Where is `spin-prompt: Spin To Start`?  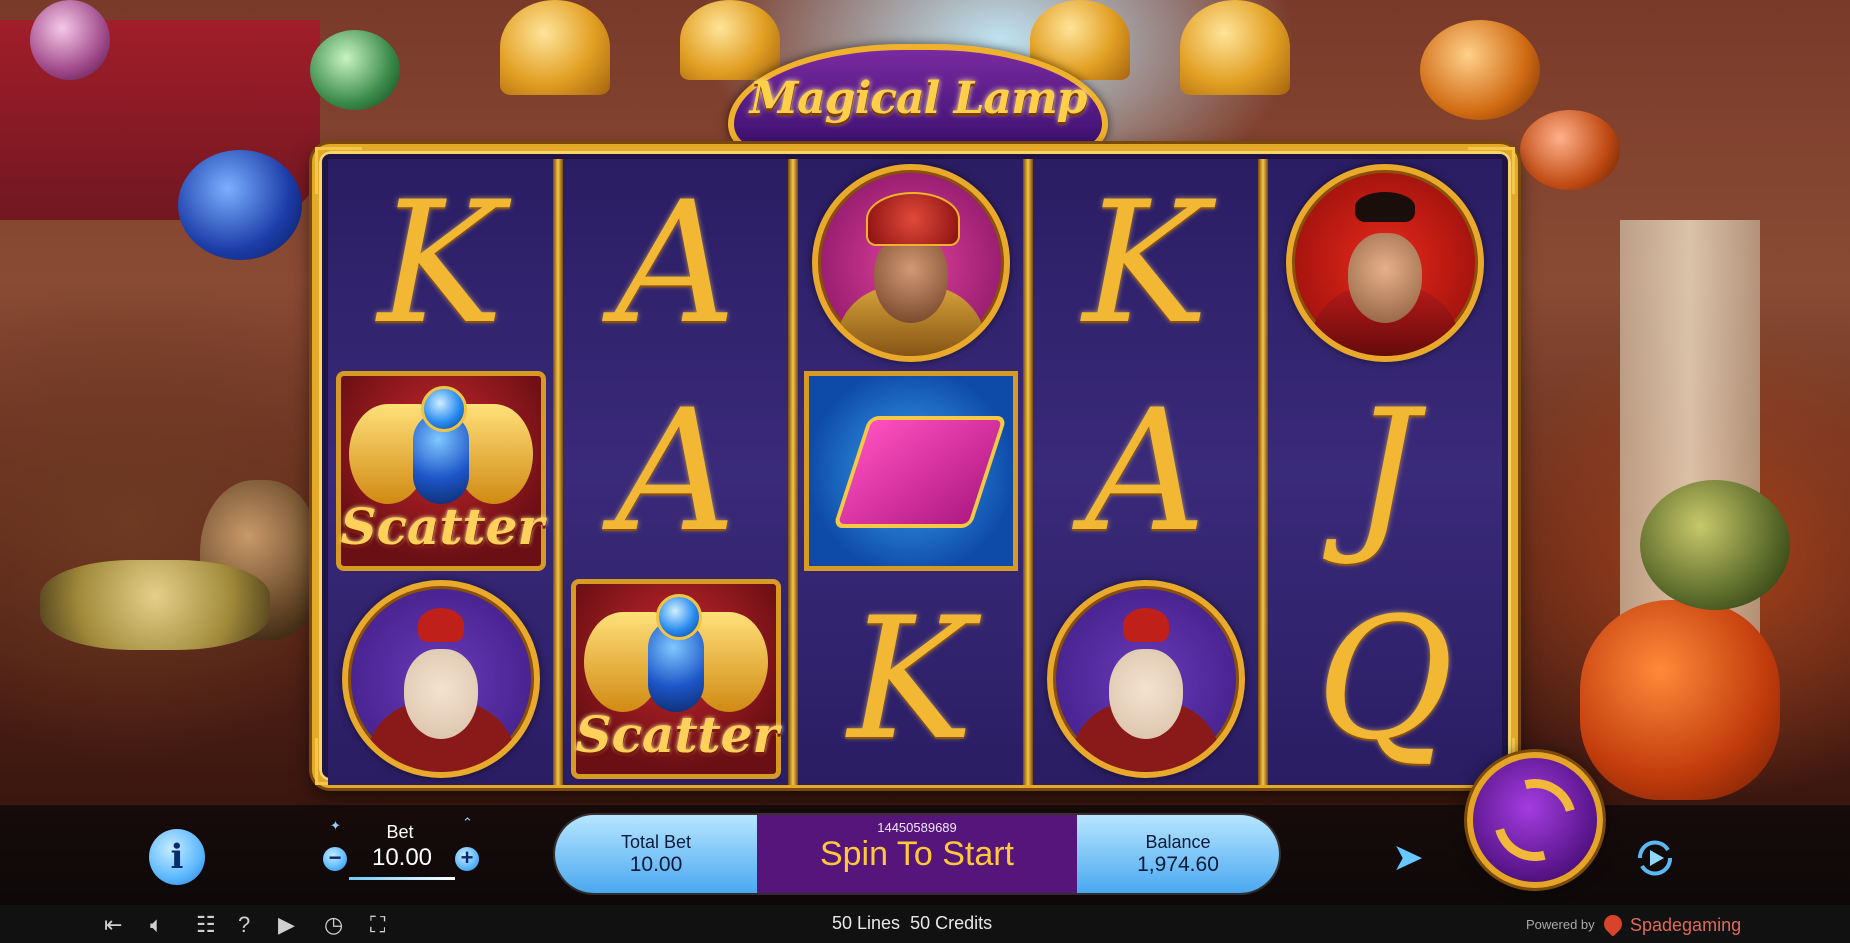 spin-prompt: Spin To Start is located at coordinates (917, 853).